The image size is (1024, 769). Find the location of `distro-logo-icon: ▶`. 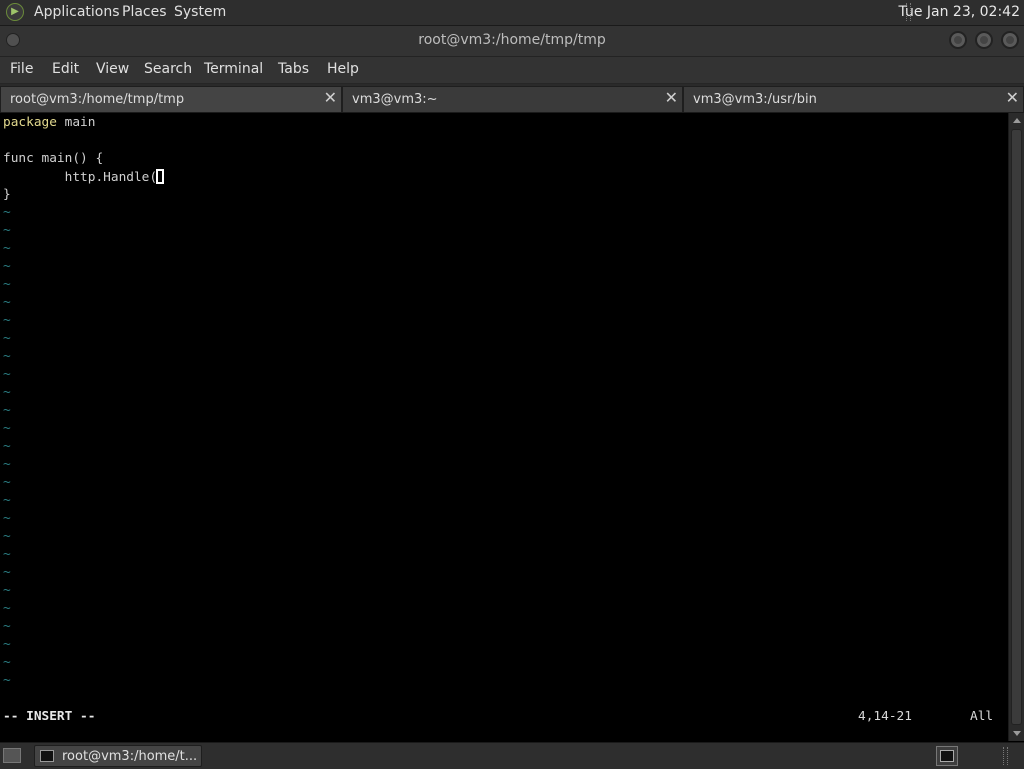

distro-logo-icon: ▶ is located at coordinates (15, 12).